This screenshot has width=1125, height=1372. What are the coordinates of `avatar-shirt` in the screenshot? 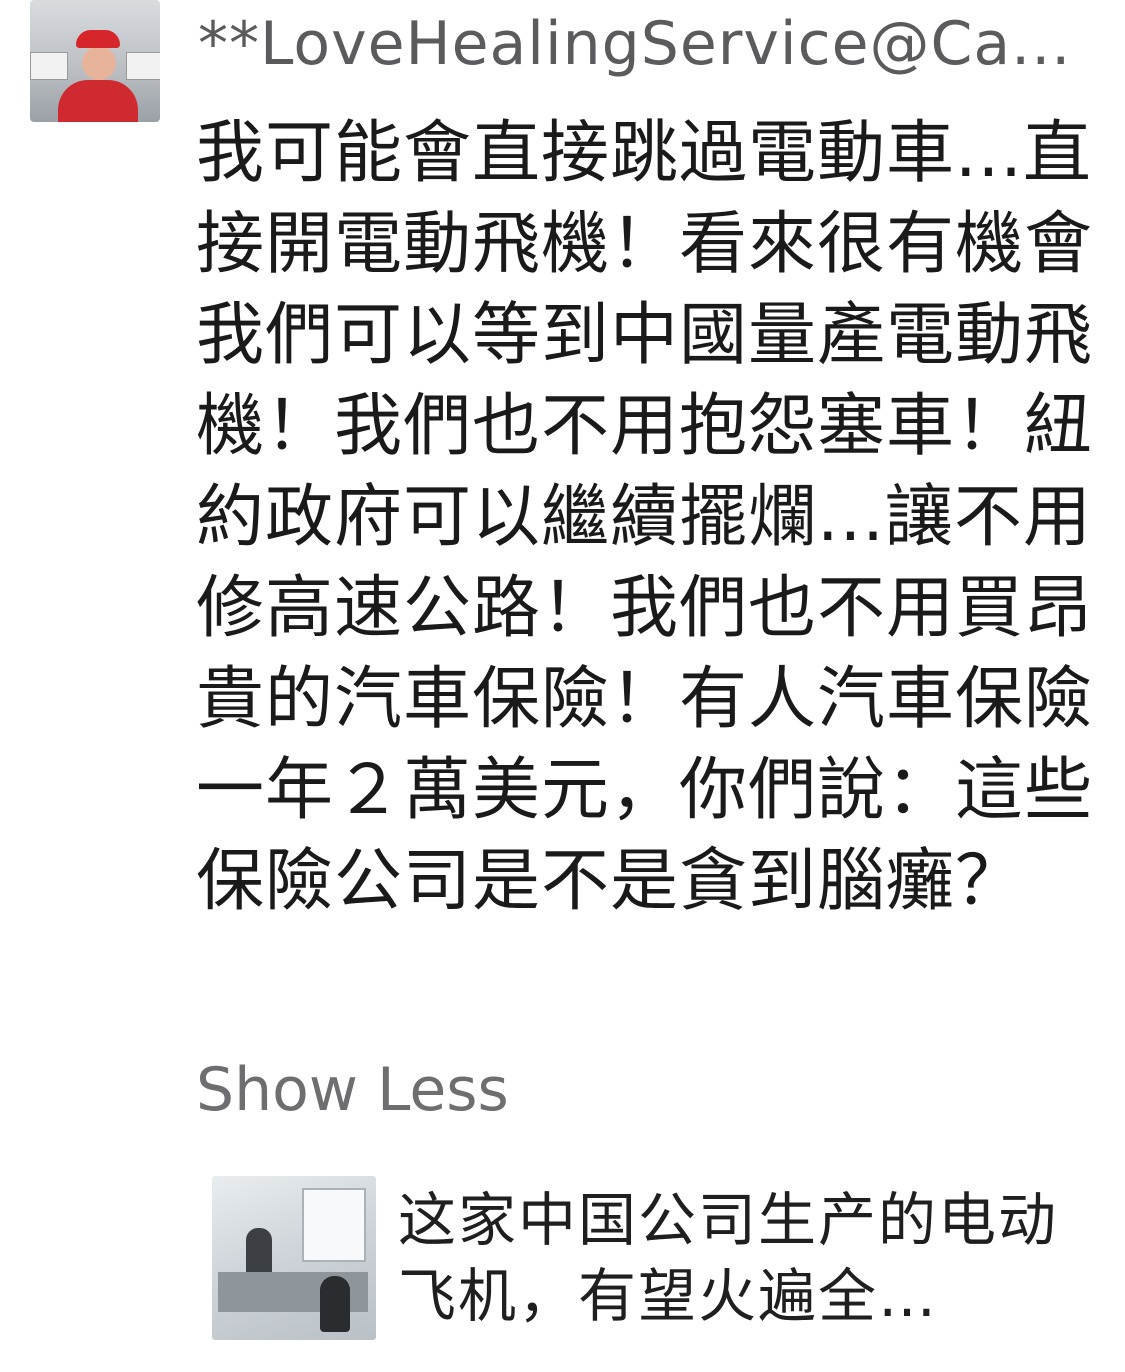 It's located at (98, 101).